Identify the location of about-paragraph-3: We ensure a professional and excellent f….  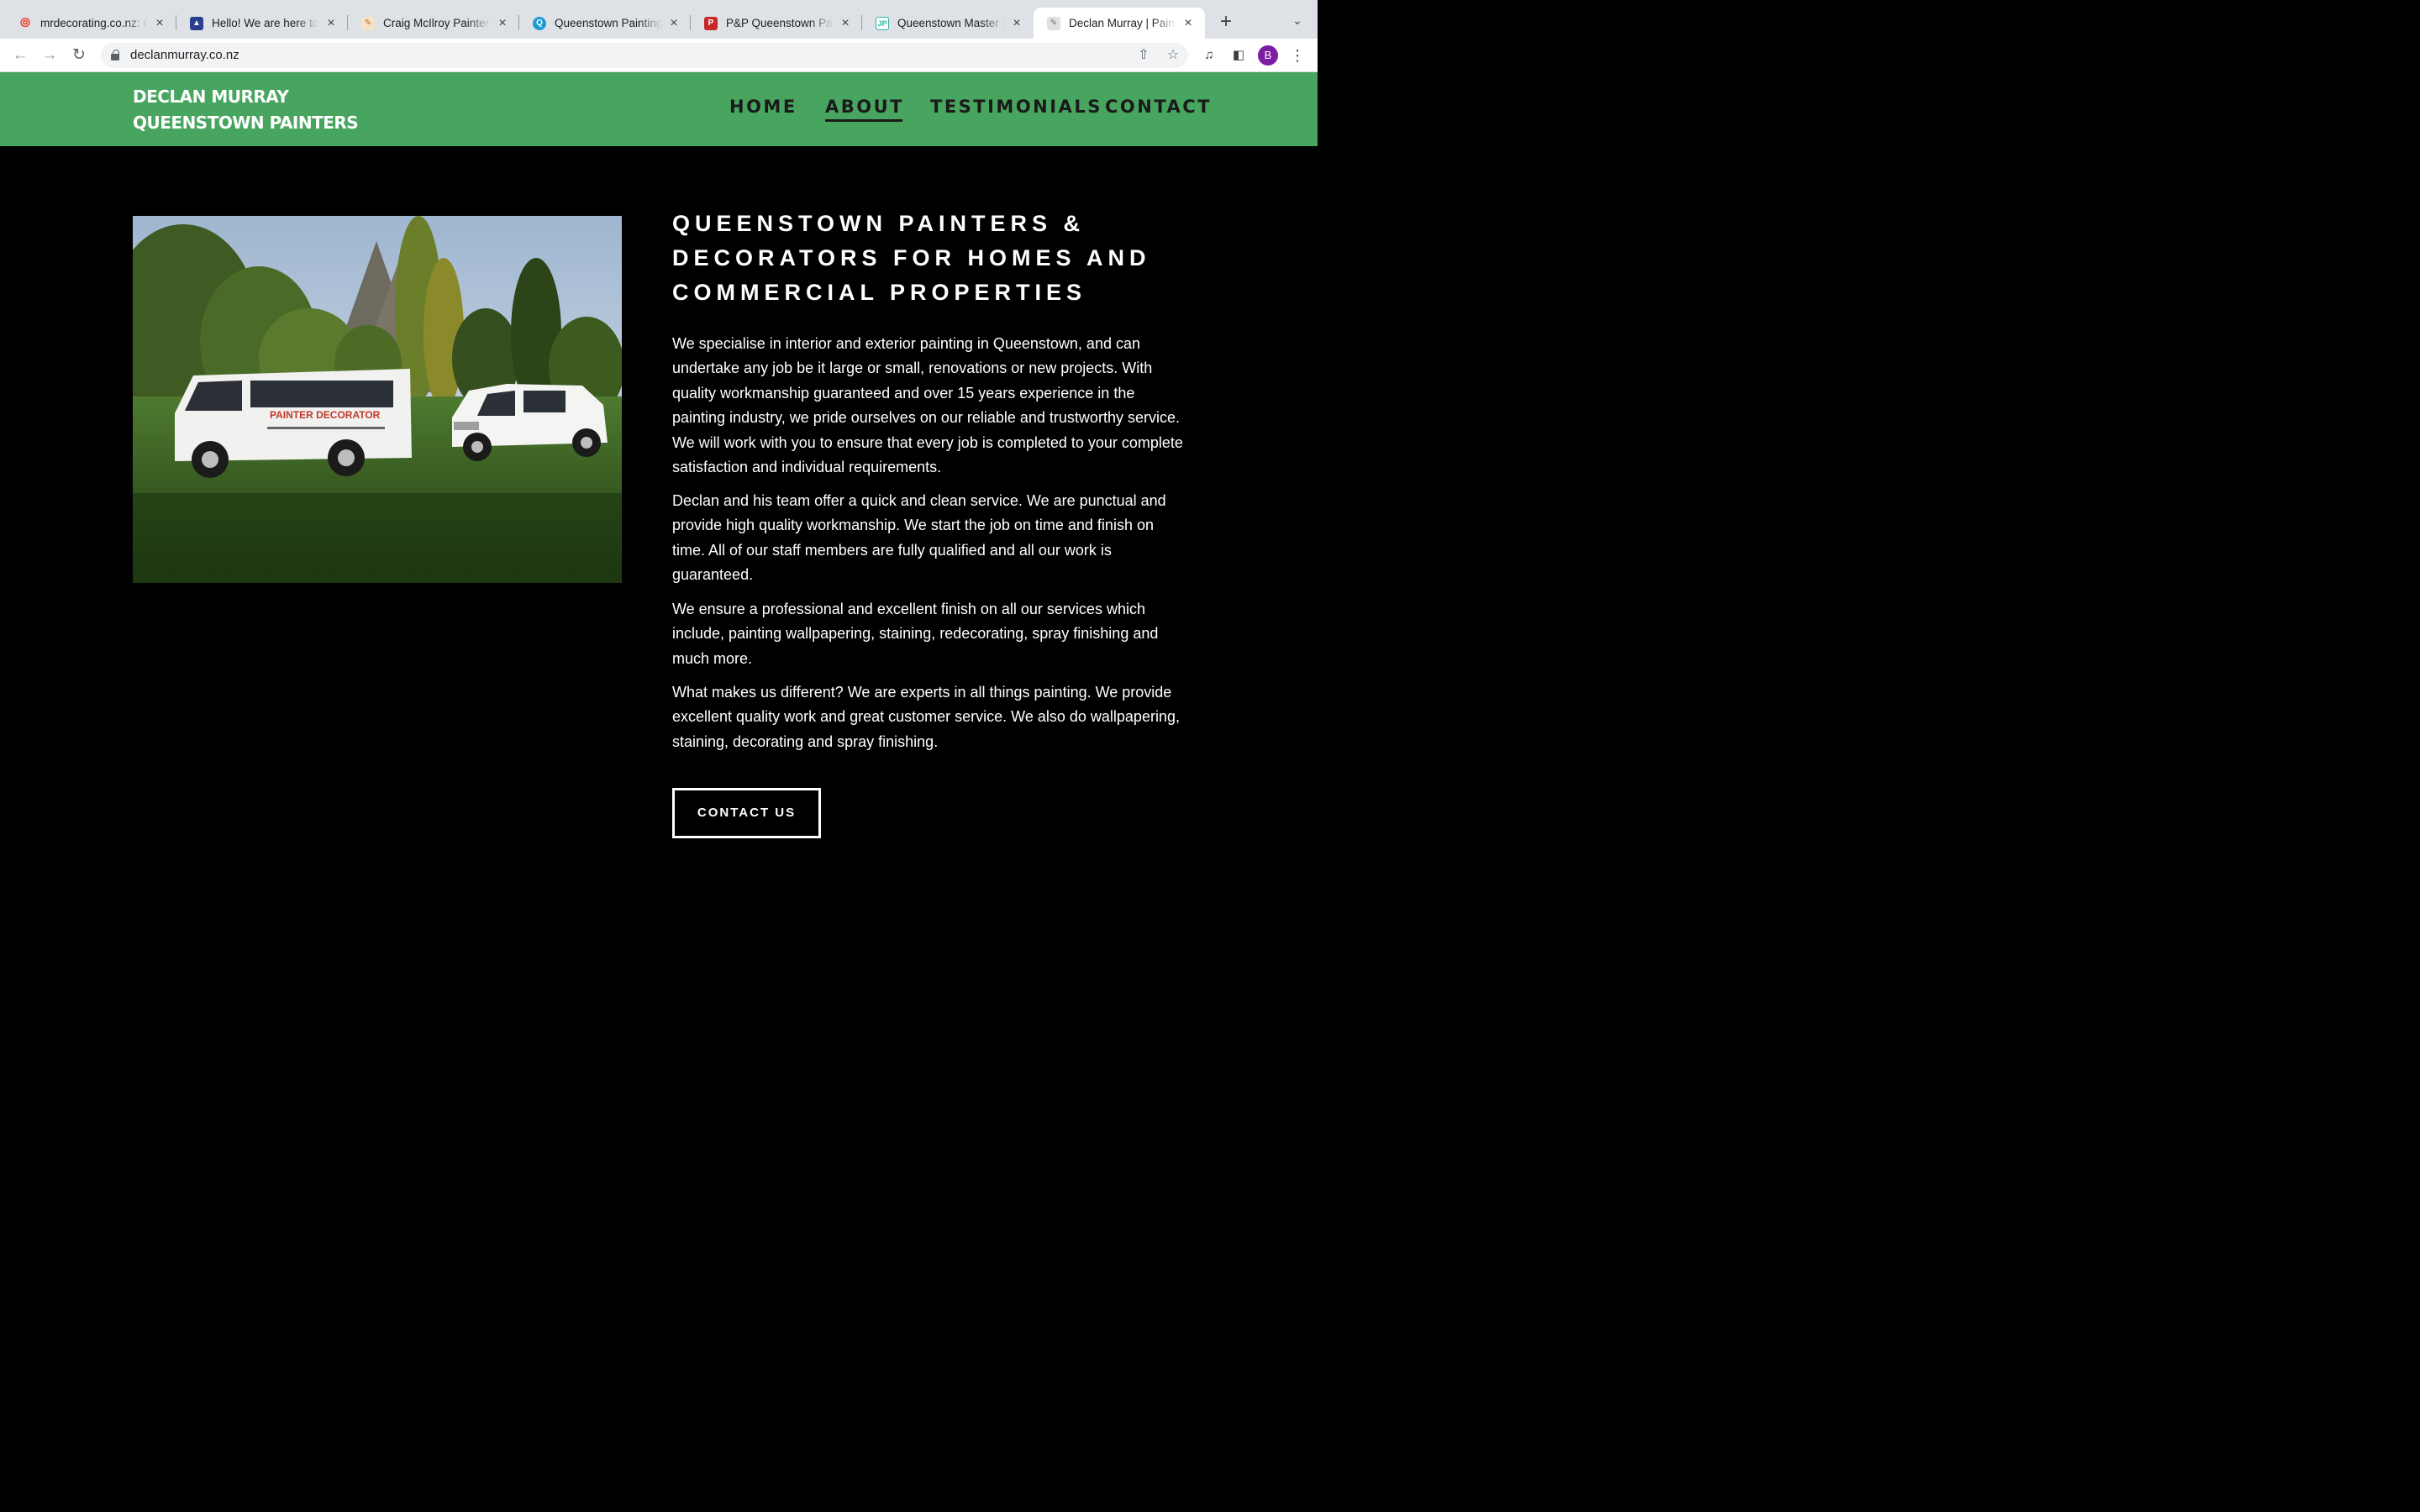
(915, 634).